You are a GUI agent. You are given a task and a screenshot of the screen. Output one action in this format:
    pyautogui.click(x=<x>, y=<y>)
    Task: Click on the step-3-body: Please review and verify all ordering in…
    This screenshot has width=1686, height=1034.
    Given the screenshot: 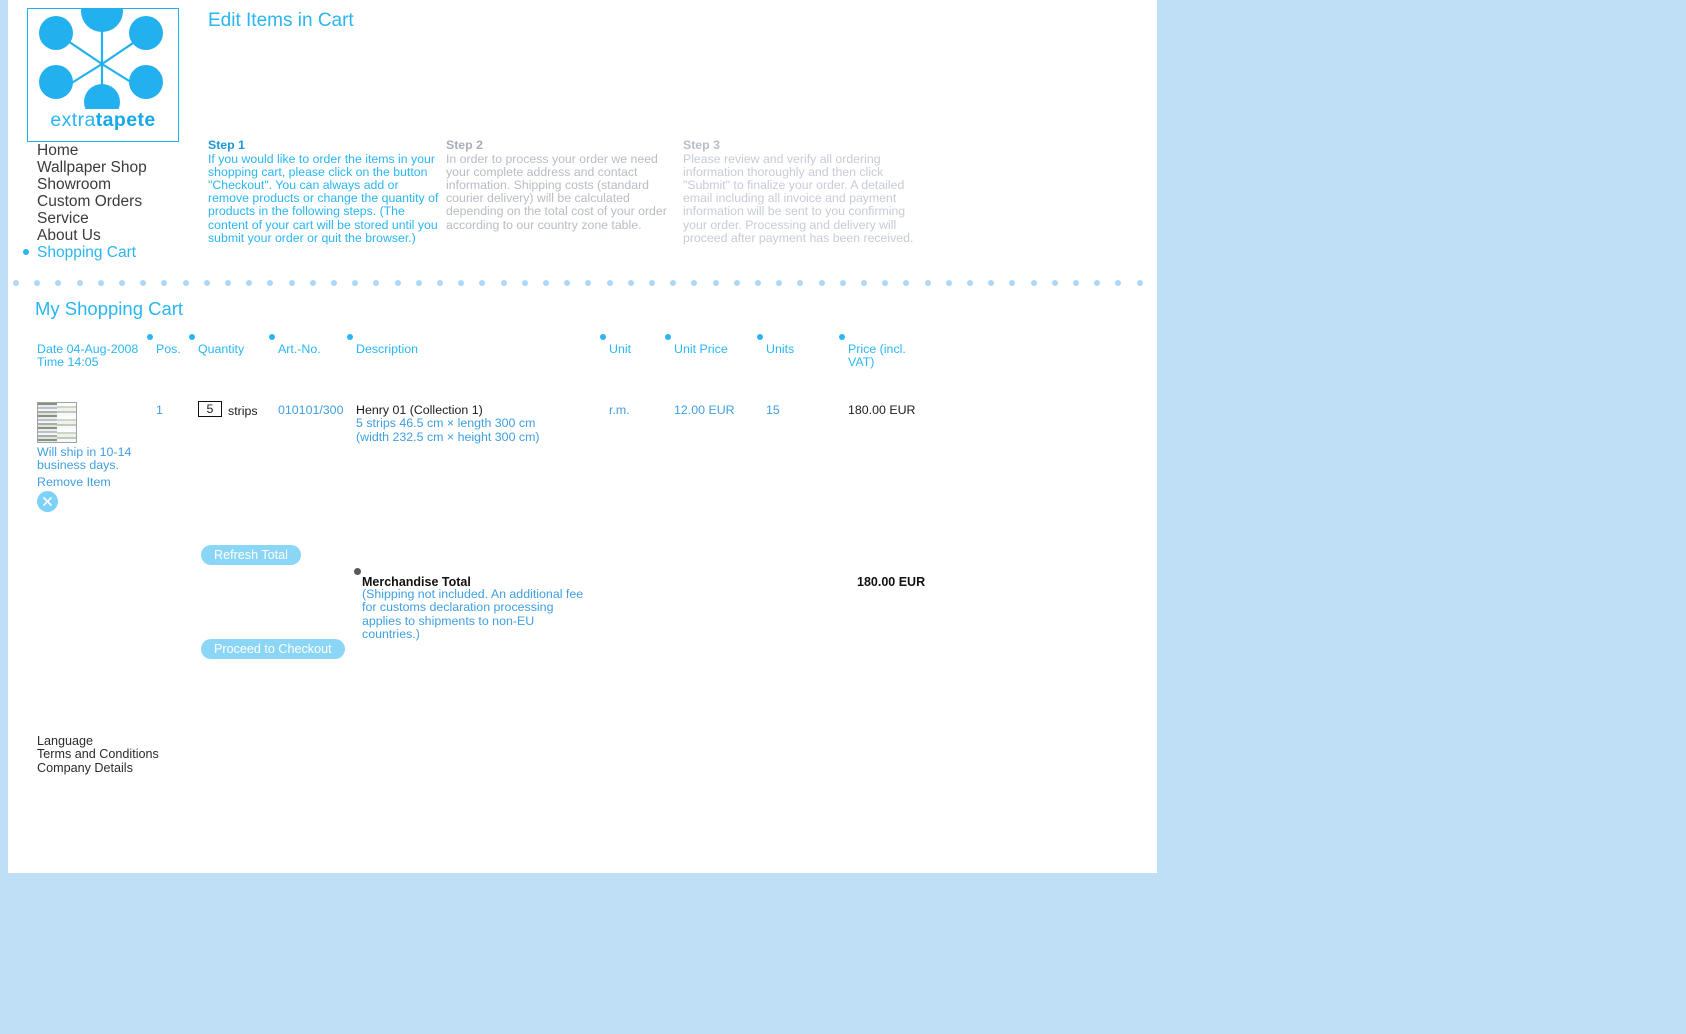 What is the action you would take?
    pyautogui.click(x=798, y=198)
    